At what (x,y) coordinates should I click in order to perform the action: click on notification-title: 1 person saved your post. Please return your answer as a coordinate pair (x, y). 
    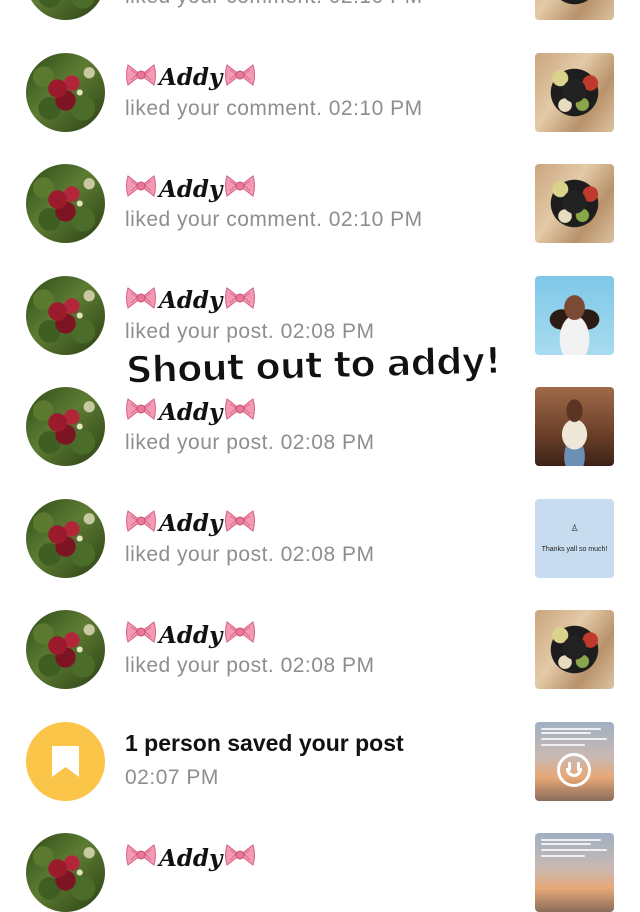
    Looking at the image, I should click on (264, 742).